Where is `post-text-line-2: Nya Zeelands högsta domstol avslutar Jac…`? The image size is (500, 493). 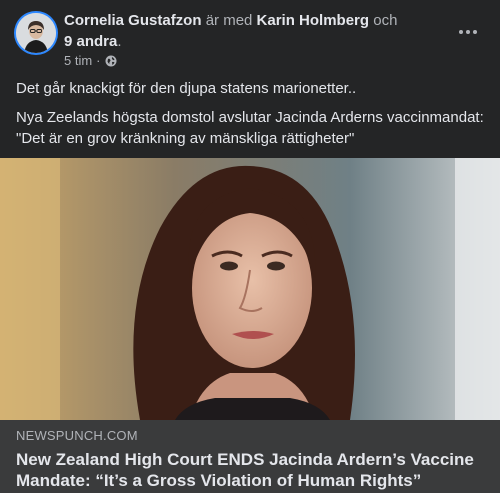
post-text-line-2: Nya Zeelands högsta domstol avslutar Jac… is located at coordinates (250, 128).